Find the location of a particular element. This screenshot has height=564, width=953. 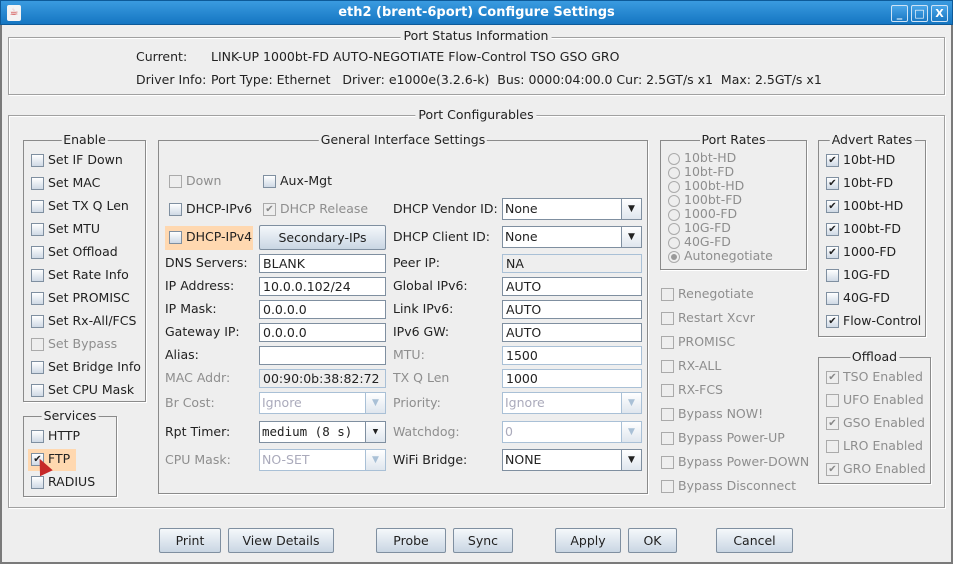

minimize-button: _ is located at coordinates (899, 13).